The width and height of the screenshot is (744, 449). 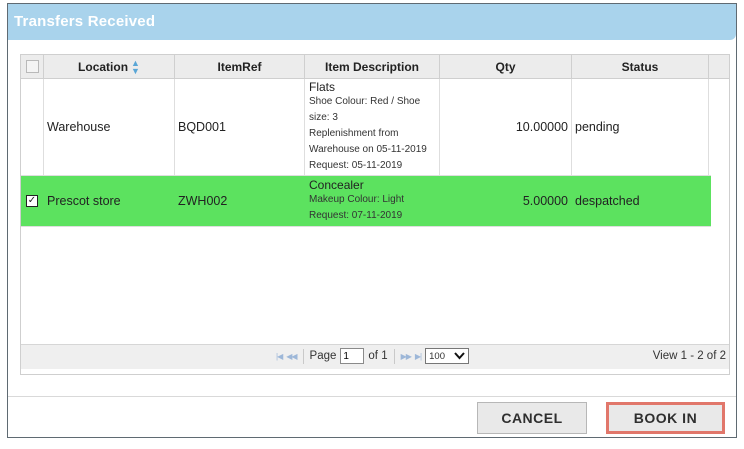 I want to click on description-line: Shoe Colour: Red / Shoe, so click(x=365, y=101).